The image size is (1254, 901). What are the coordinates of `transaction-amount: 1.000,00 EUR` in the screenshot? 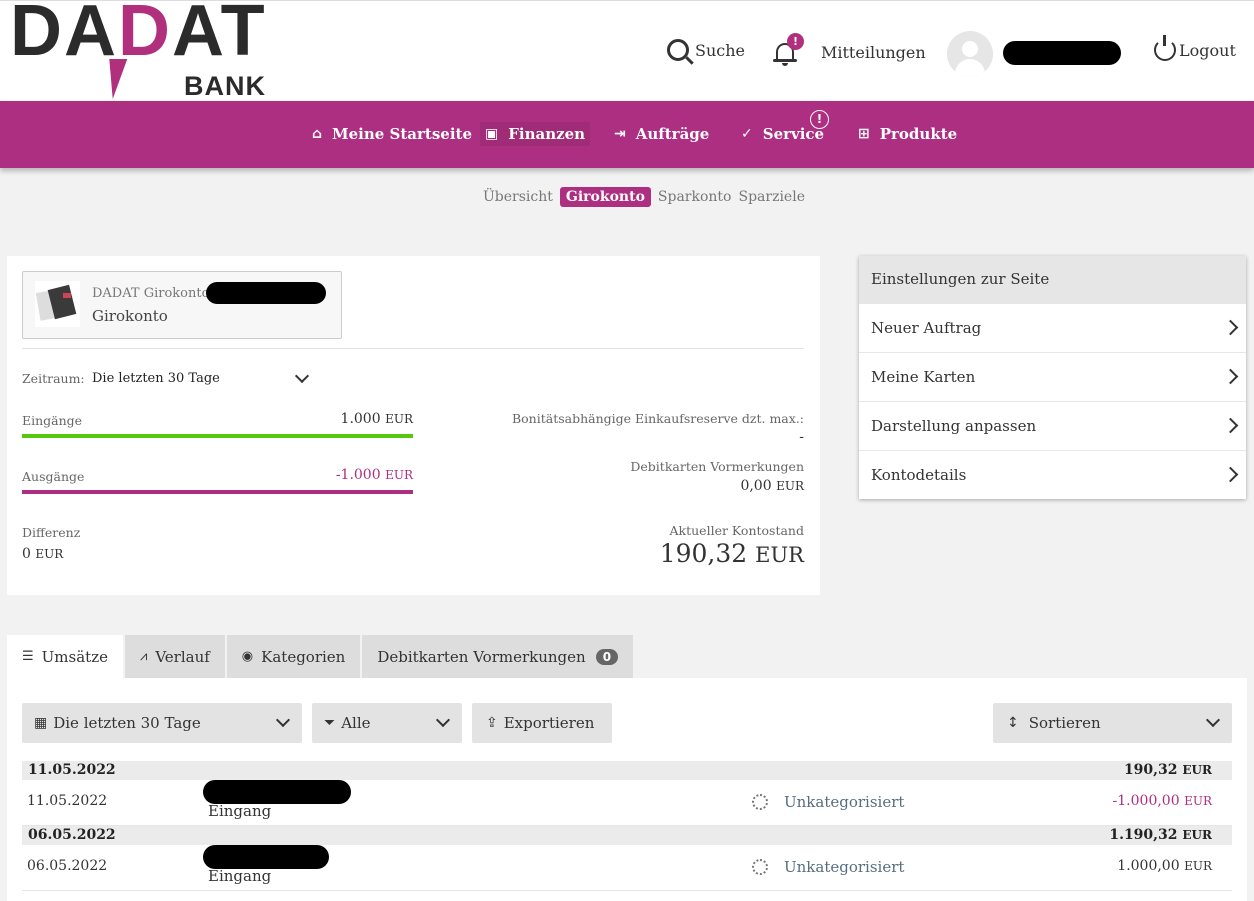 It's located at (1164, 866).